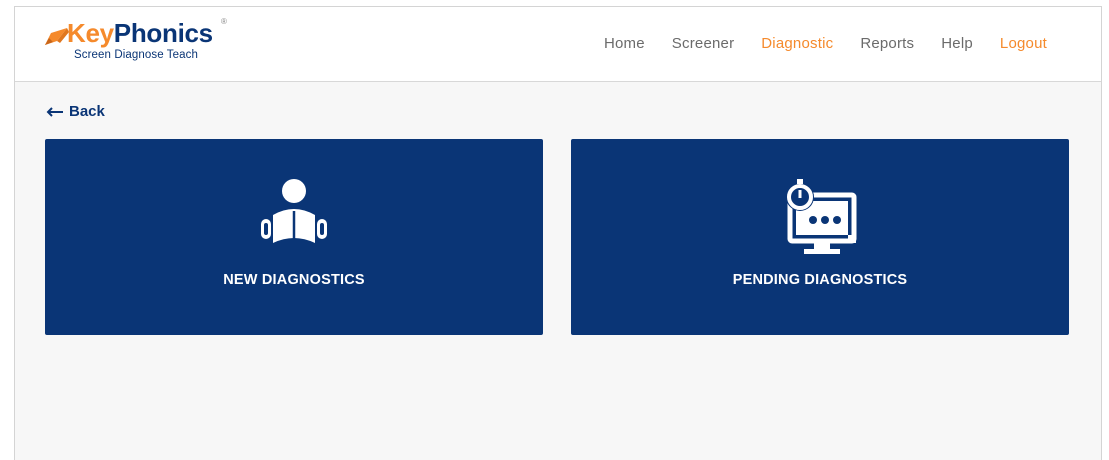  Describe the element at coordinates (703, 43) in the screenshot. I see `nav-screener: Screener` at that location.